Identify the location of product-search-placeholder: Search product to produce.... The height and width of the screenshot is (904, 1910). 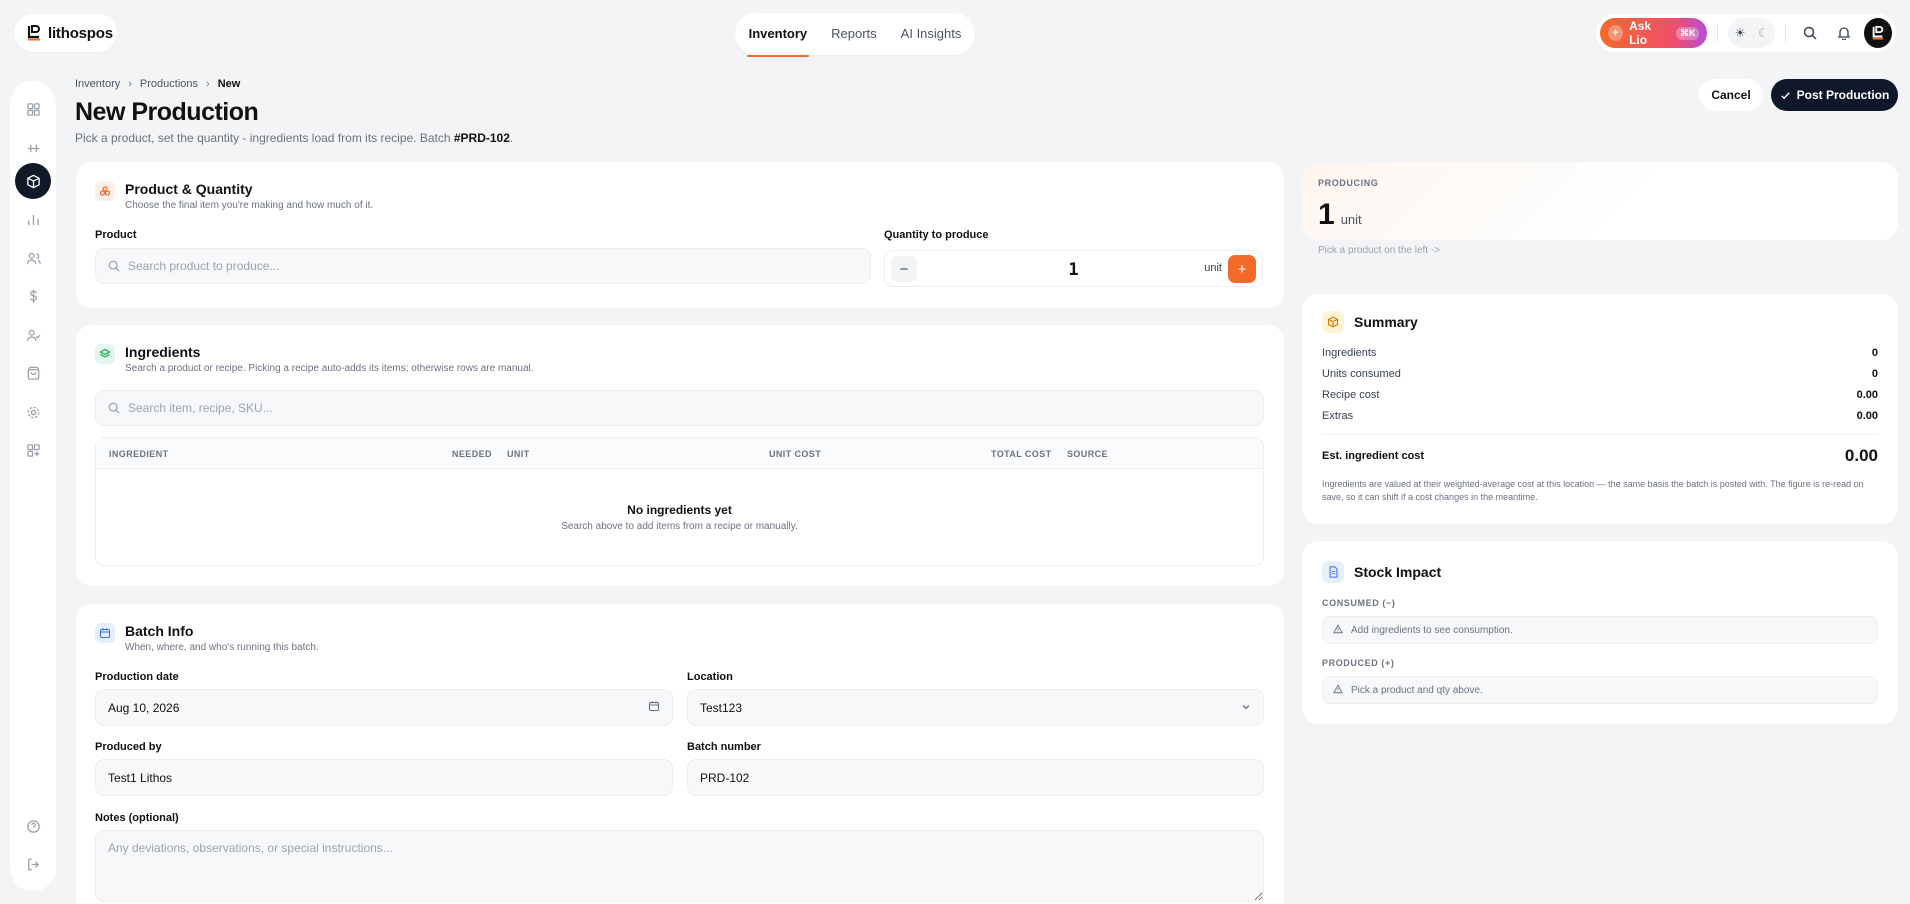
(204, 266).